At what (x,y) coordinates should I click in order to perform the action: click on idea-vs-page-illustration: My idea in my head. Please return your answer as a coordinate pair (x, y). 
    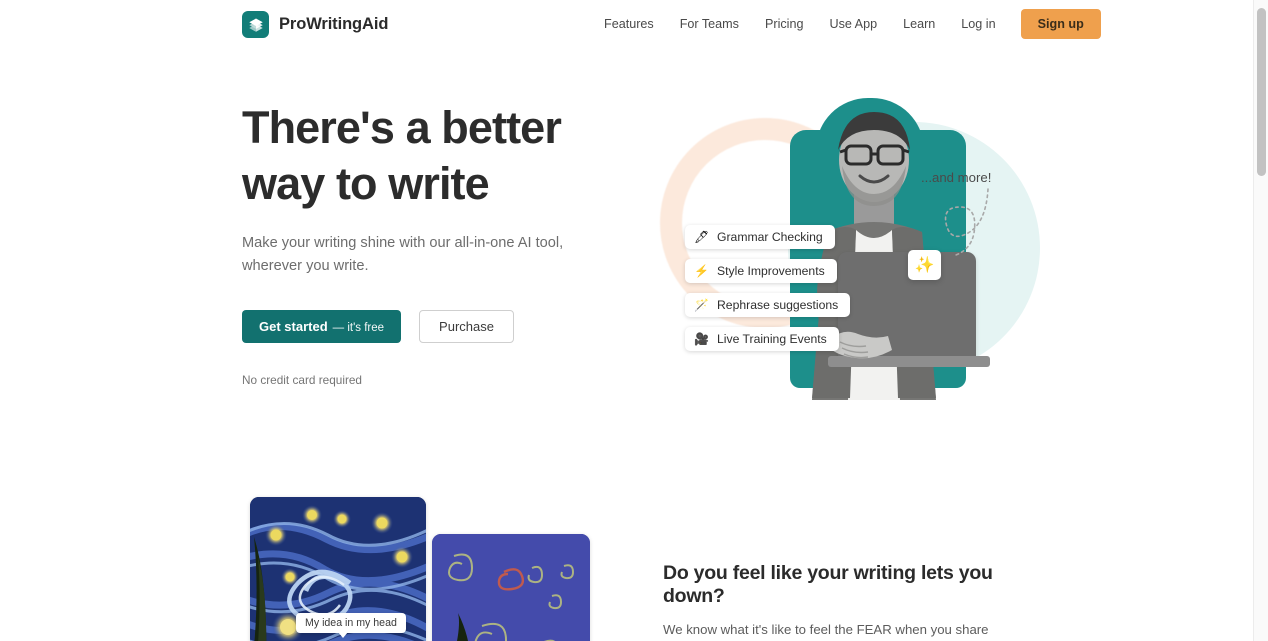
    Looking at the image, I should click on (422, 568).